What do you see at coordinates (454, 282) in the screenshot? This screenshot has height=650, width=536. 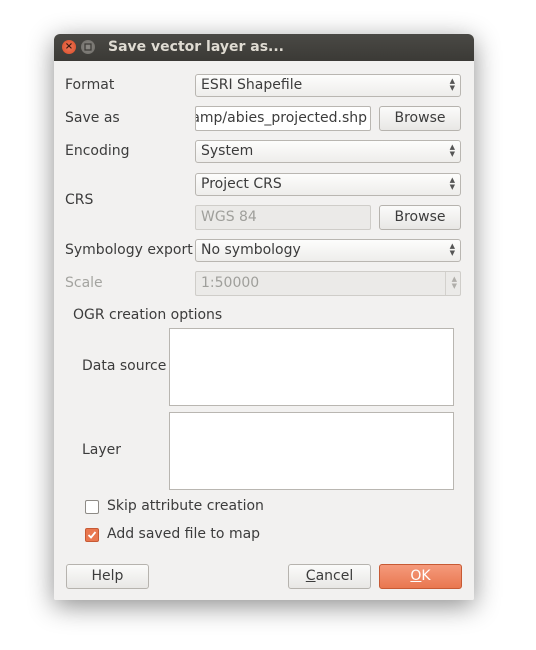 I see `spin-arrows-icon: ▲ ▼` at bounding box center [454, 282].